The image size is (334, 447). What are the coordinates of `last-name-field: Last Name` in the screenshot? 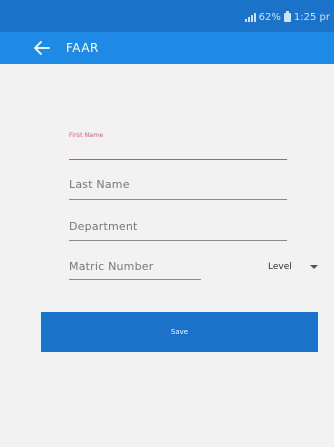 It's located at (178, 189).